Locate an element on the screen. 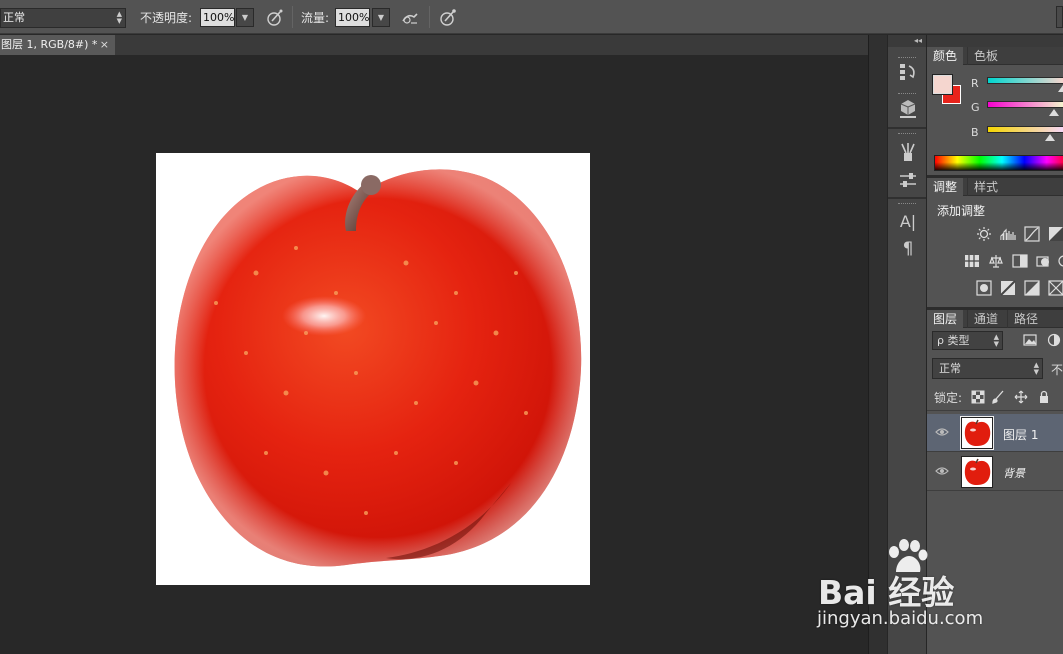 The width and height of the screenshot is (1063, 654). brightness-icon is located at coordinates (984, 234).